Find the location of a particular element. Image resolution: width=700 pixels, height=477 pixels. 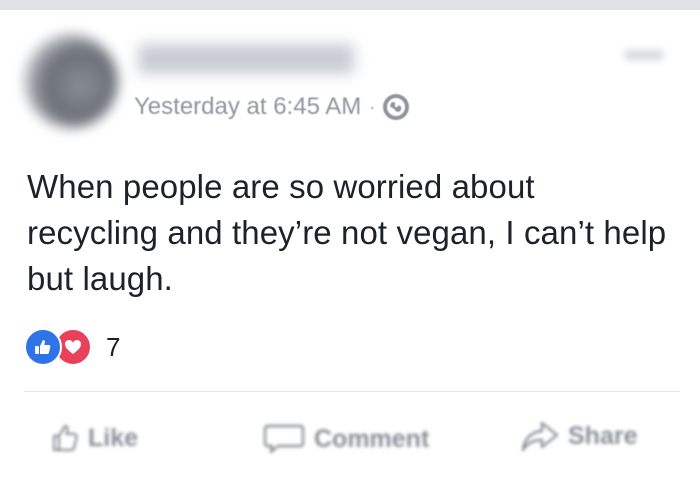

post-timestamp: Yesterday at 6:45 AM is located at coordinates (247, 107).